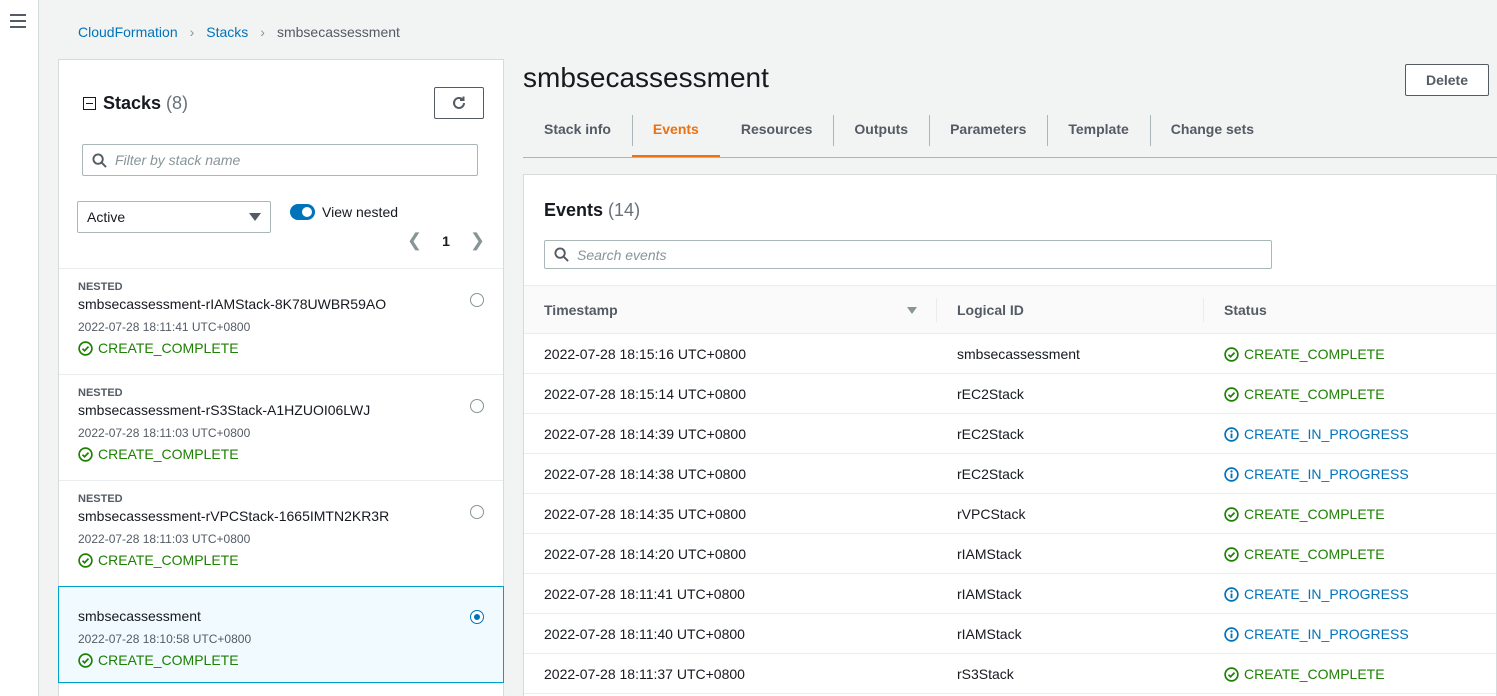 This screenshot has width=1497, height=696. I want to click on refresh-button, so click(459, 103).